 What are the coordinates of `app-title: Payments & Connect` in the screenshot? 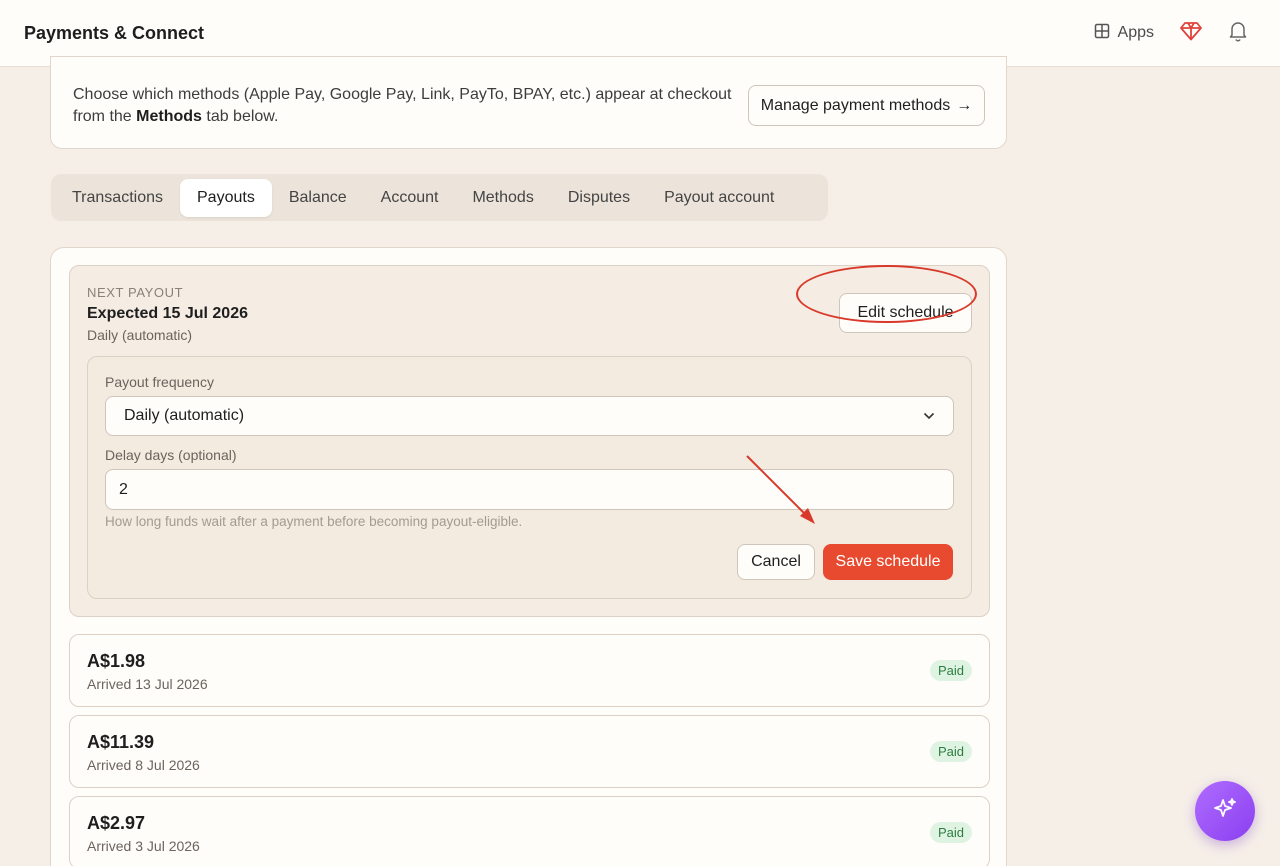 It's located at (114, 32).